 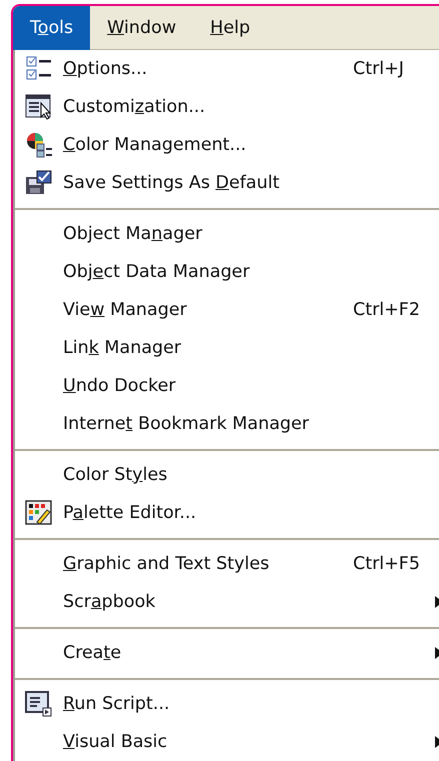 I want to click on color-wheel-icon, so click(x=39, y=145).